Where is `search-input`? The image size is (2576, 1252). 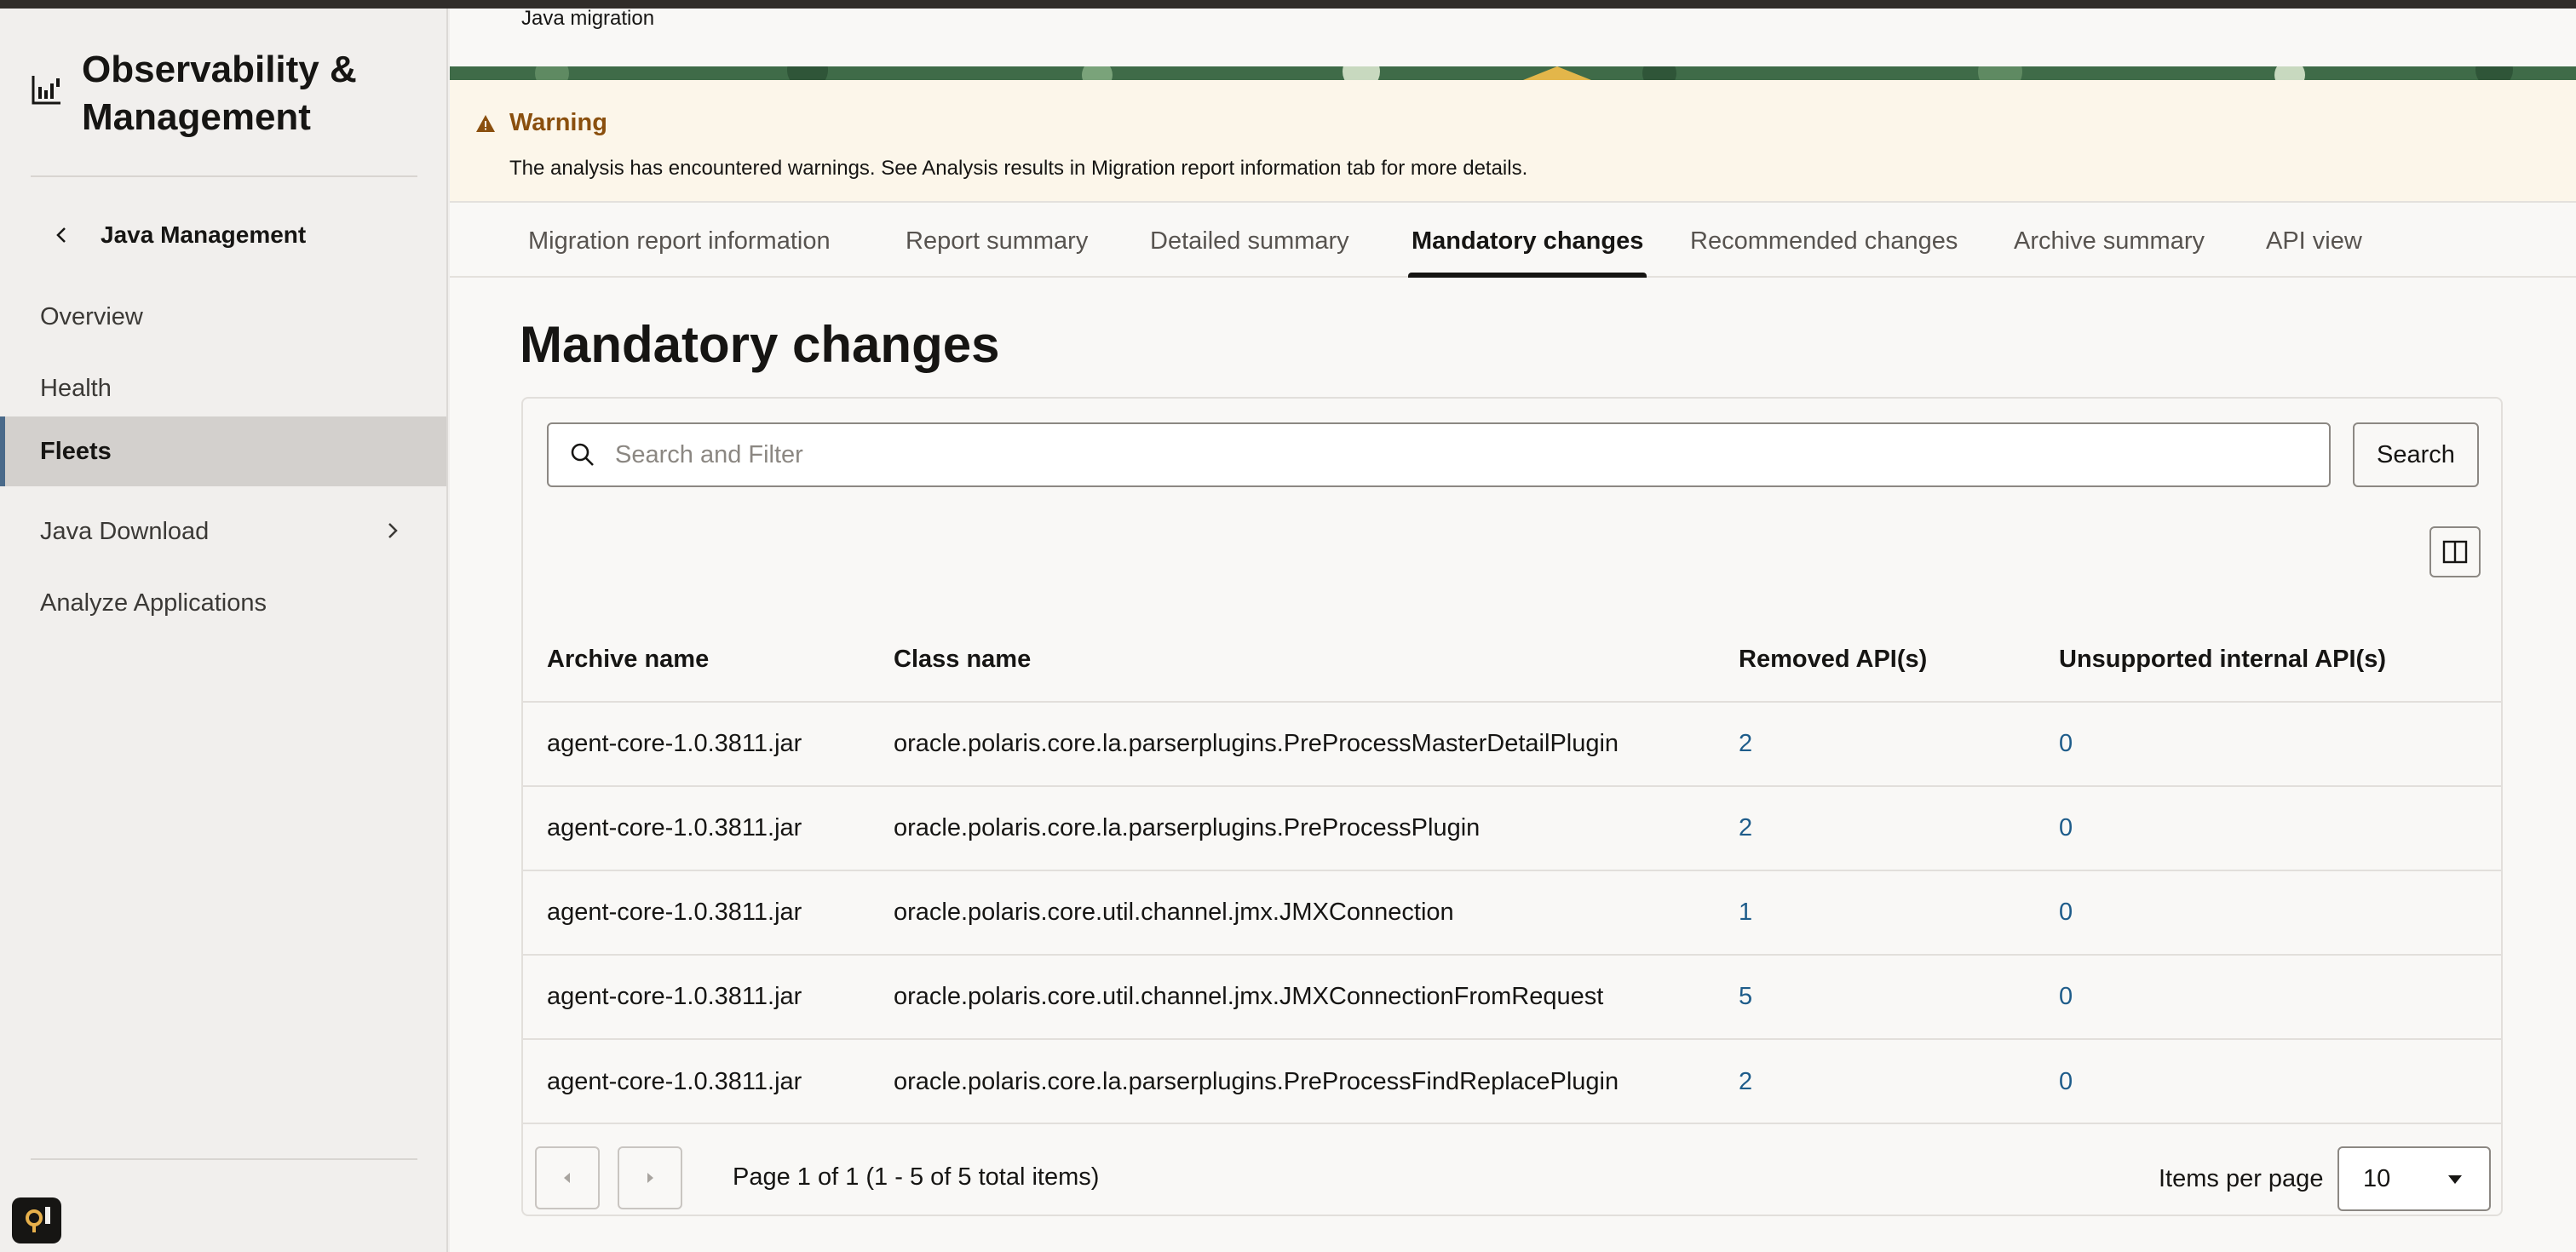
search-input is located at coordinates (1425, 454).